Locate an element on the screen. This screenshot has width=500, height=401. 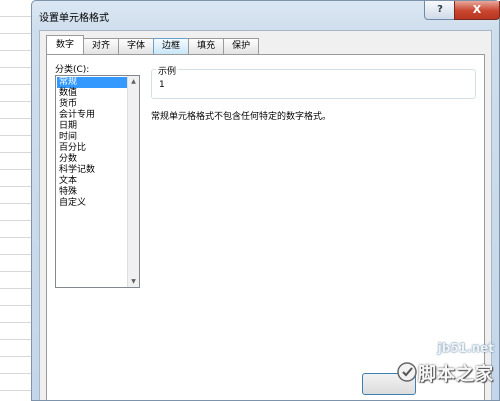
list-item: 货币 is located at coordinates (93, 104).